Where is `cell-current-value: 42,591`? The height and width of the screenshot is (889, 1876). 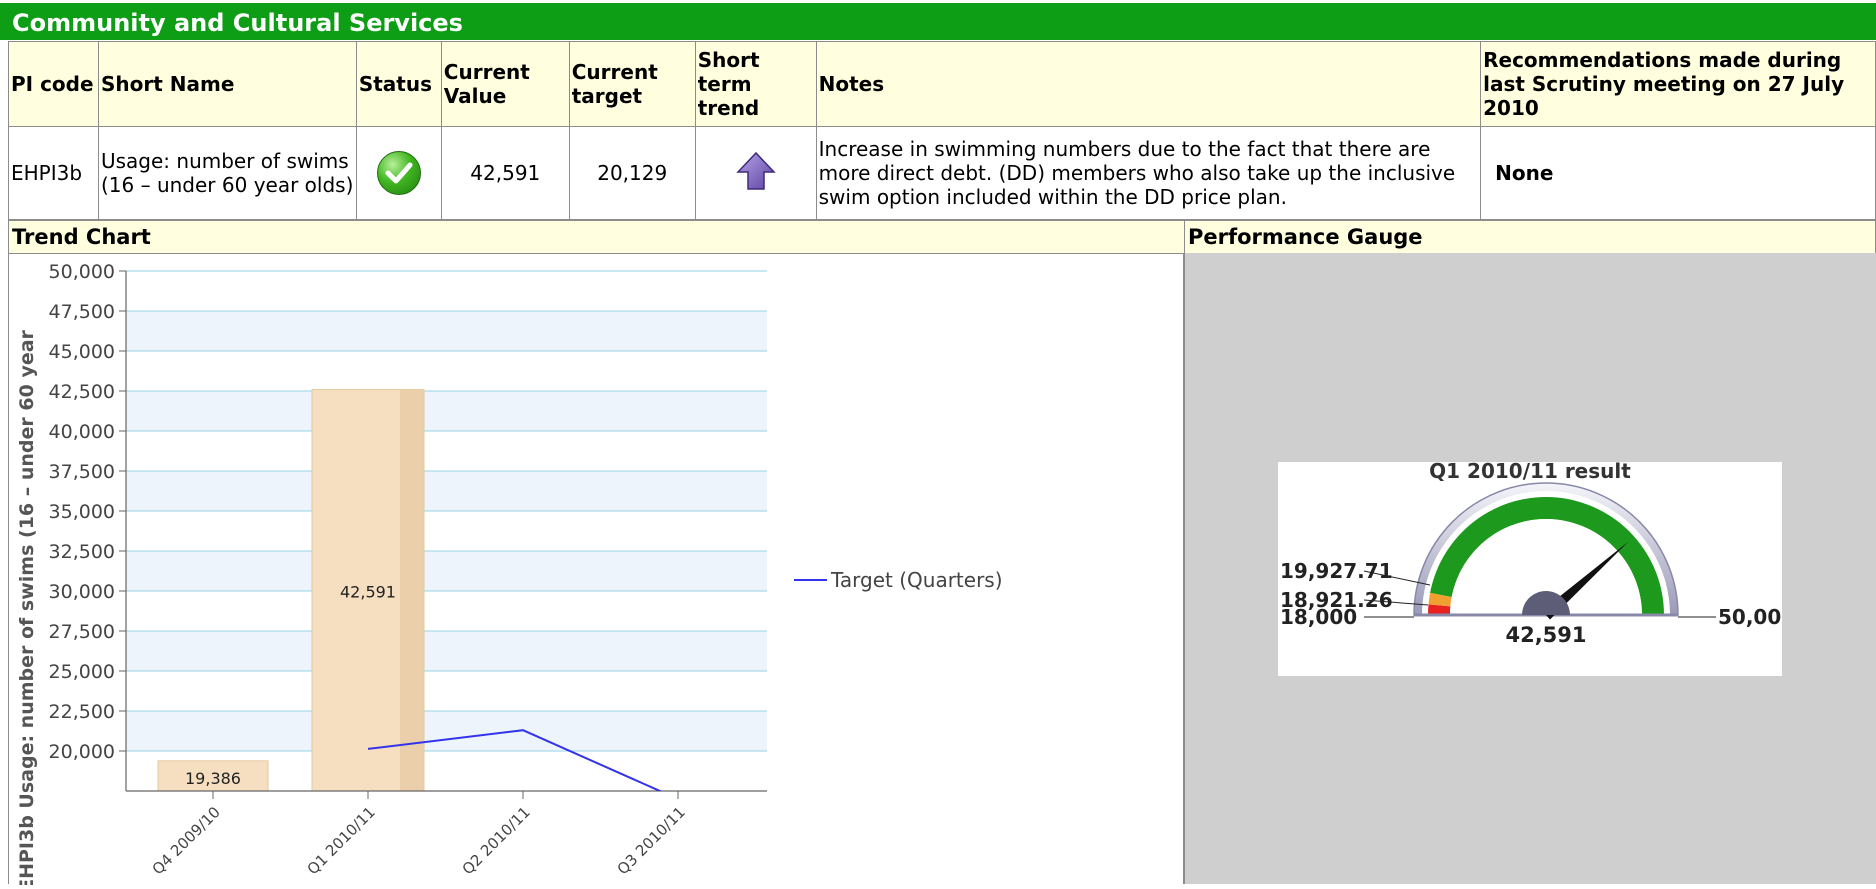
cell-current-value: 42,591 is located at coordinates (505, 173).